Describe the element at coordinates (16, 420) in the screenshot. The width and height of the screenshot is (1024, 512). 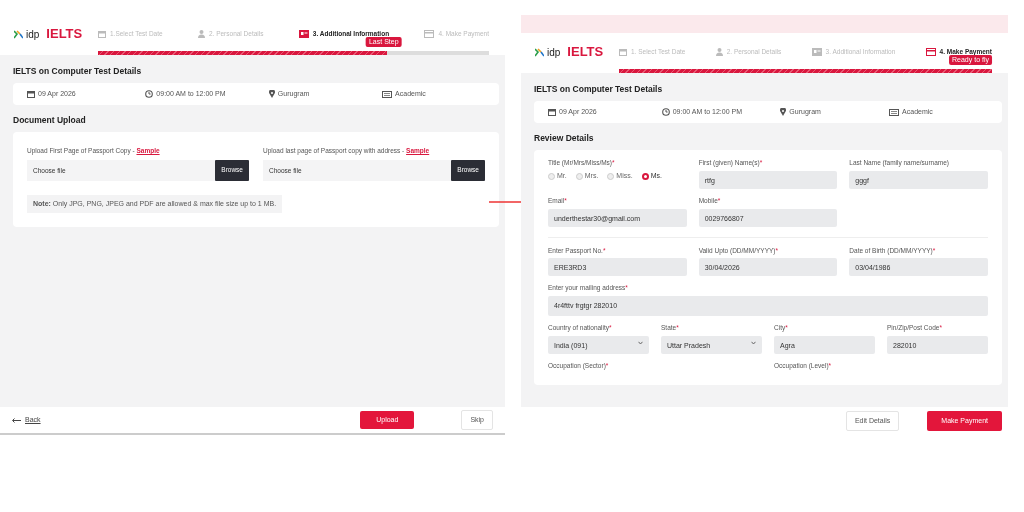
I see `back-arrow-icon` at that location.